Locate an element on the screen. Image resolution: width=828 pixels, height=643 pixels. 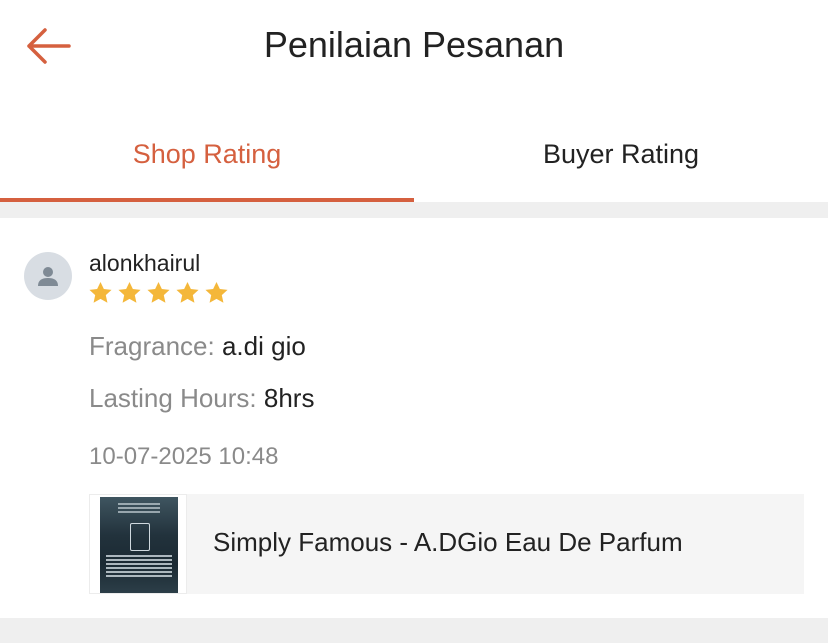
app-header: Penilaian Pesanan is located at coordinates (414, 47).